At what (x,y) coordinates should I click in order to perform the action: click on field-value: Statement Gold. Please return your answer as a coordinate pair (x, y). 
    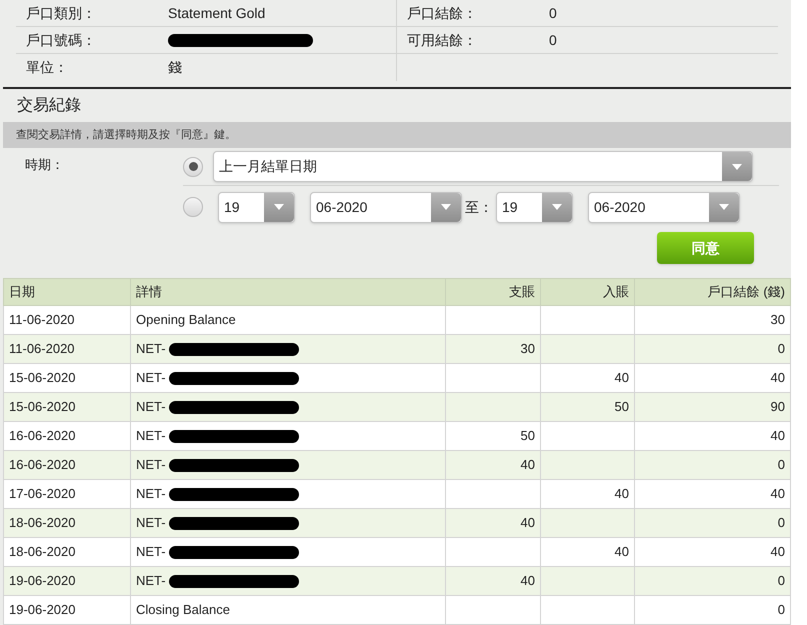
    Looking at the image, I should click on (217, 13).